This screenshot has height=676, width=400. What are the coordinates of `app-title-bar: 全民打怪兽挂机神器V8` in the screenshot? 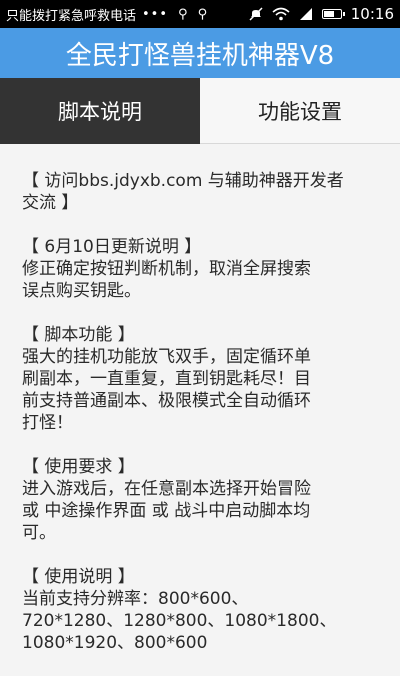 It's located at (200, 53).